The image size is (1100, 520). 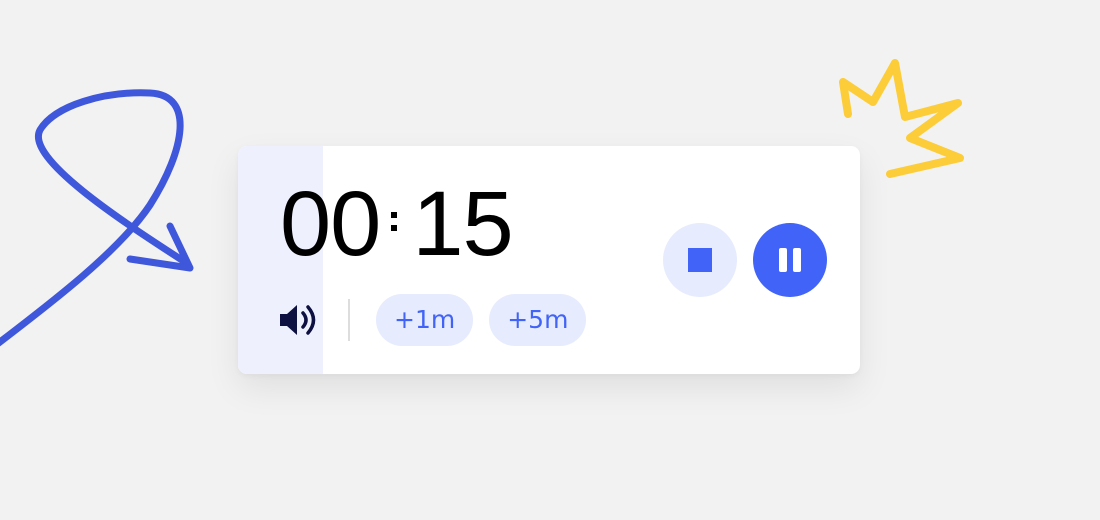 I want to click on blue-loop-arrow-doodle, so click(x=97, y=218).